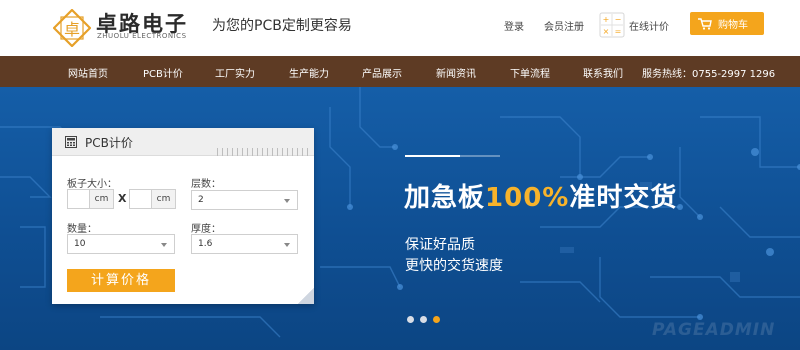  Describe the element at coordinates (235, 72) in the screenshot. I see `nav-item-factory: 工厂实力` at that location.